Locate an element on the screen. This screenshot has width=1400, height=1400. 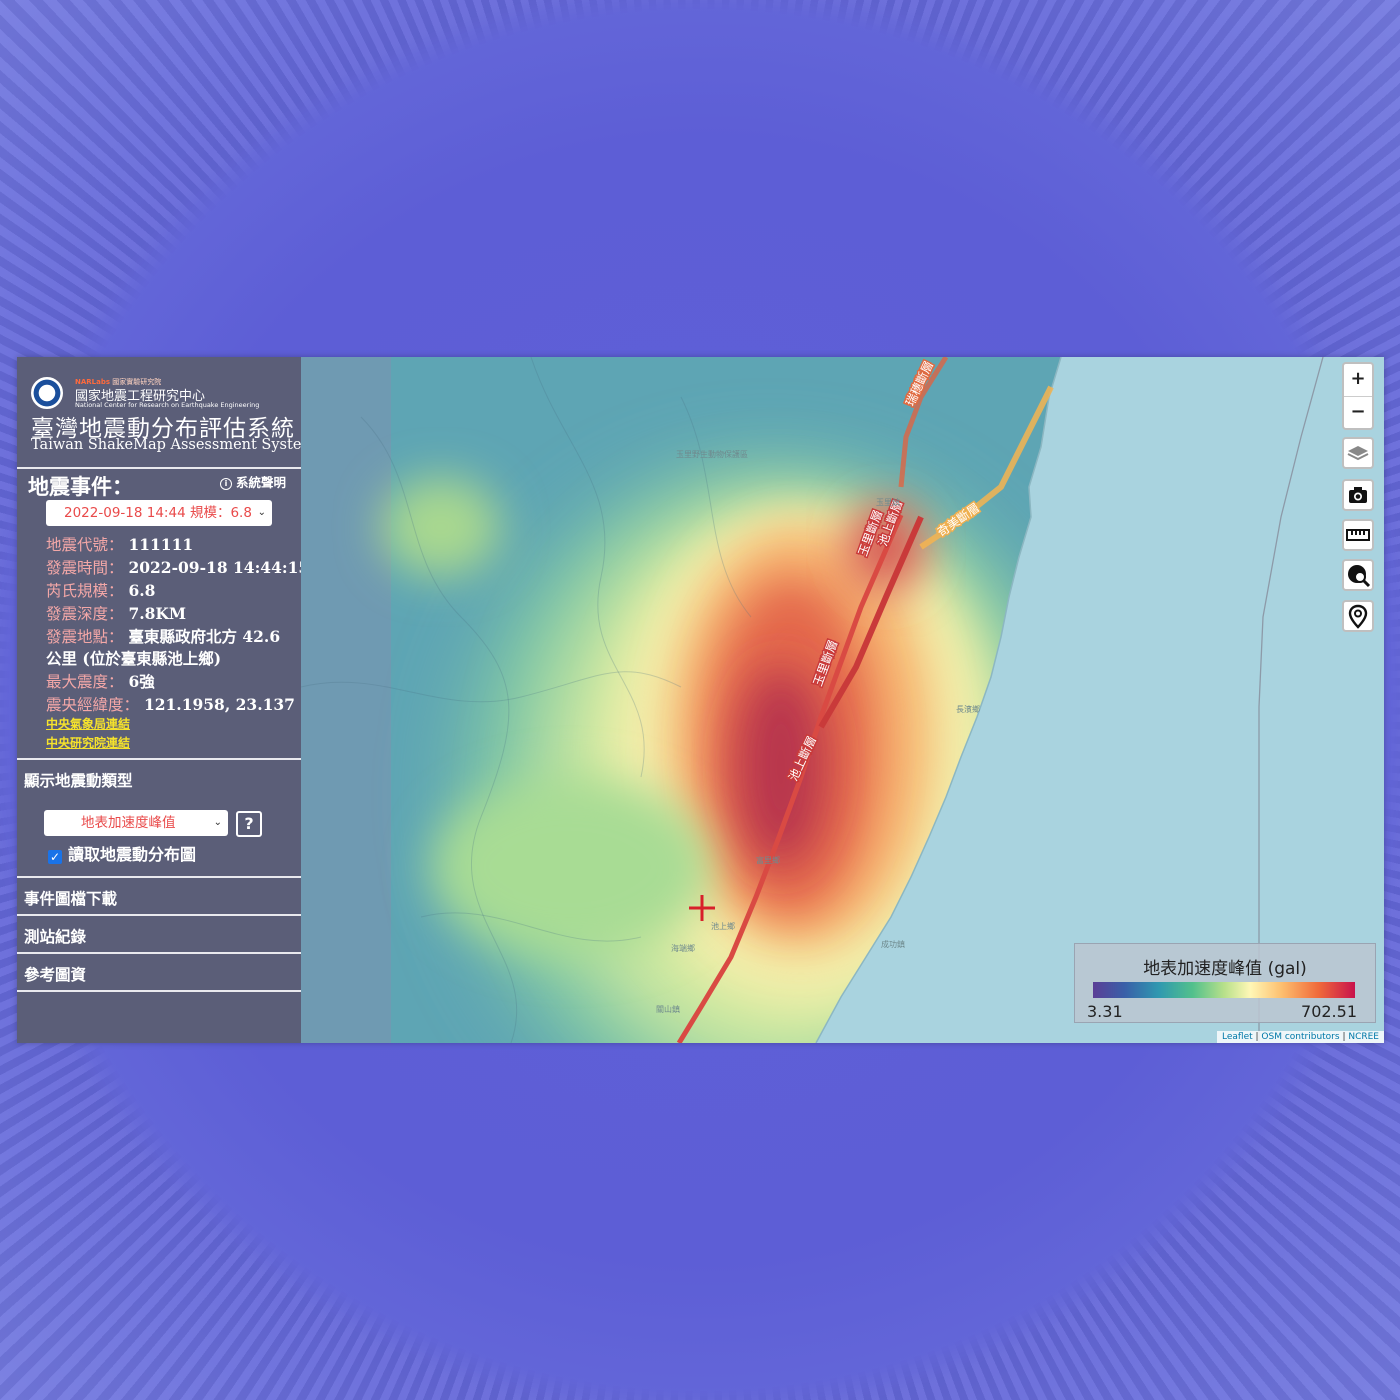
leaflet-link: Leaflet is located at coordinates (1237, 1037).